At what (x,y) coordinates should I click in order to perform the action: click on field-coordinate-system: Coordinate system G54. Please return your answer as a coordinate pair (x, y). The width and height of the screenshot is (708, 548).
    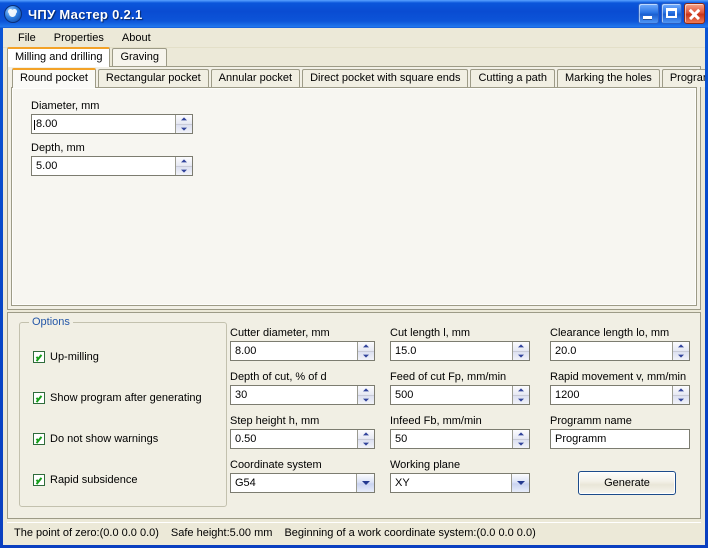
    Looking at the image, I should click on (302, 476).